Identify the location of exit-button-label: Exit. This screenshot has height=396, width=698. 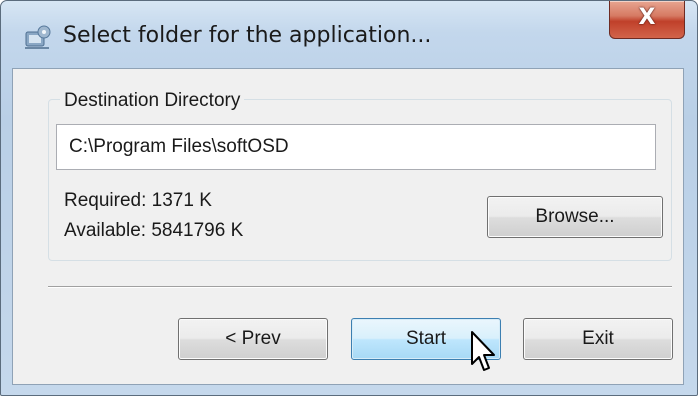
(598, 338).